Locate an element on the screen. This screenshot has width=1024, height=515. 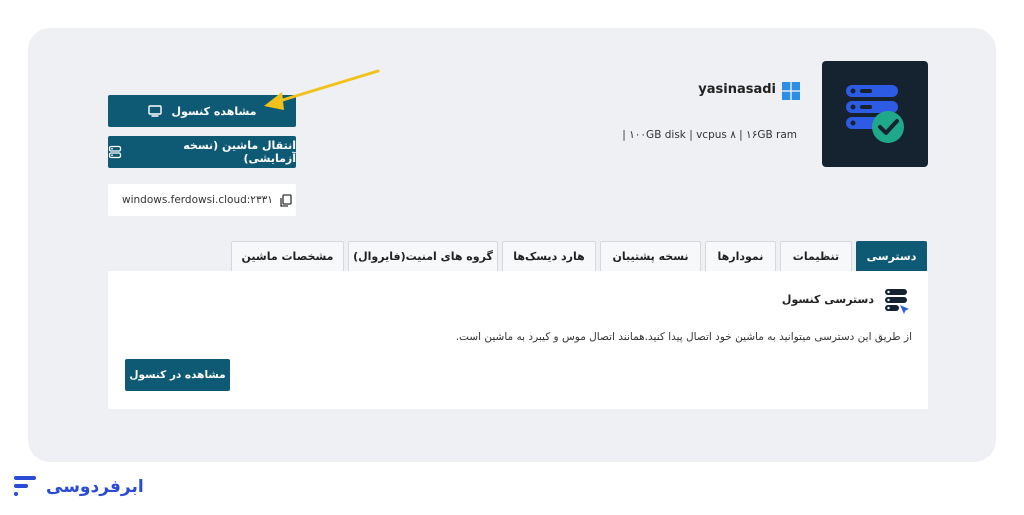
arrow-annotation-icon is located at coordinates (322, 89).